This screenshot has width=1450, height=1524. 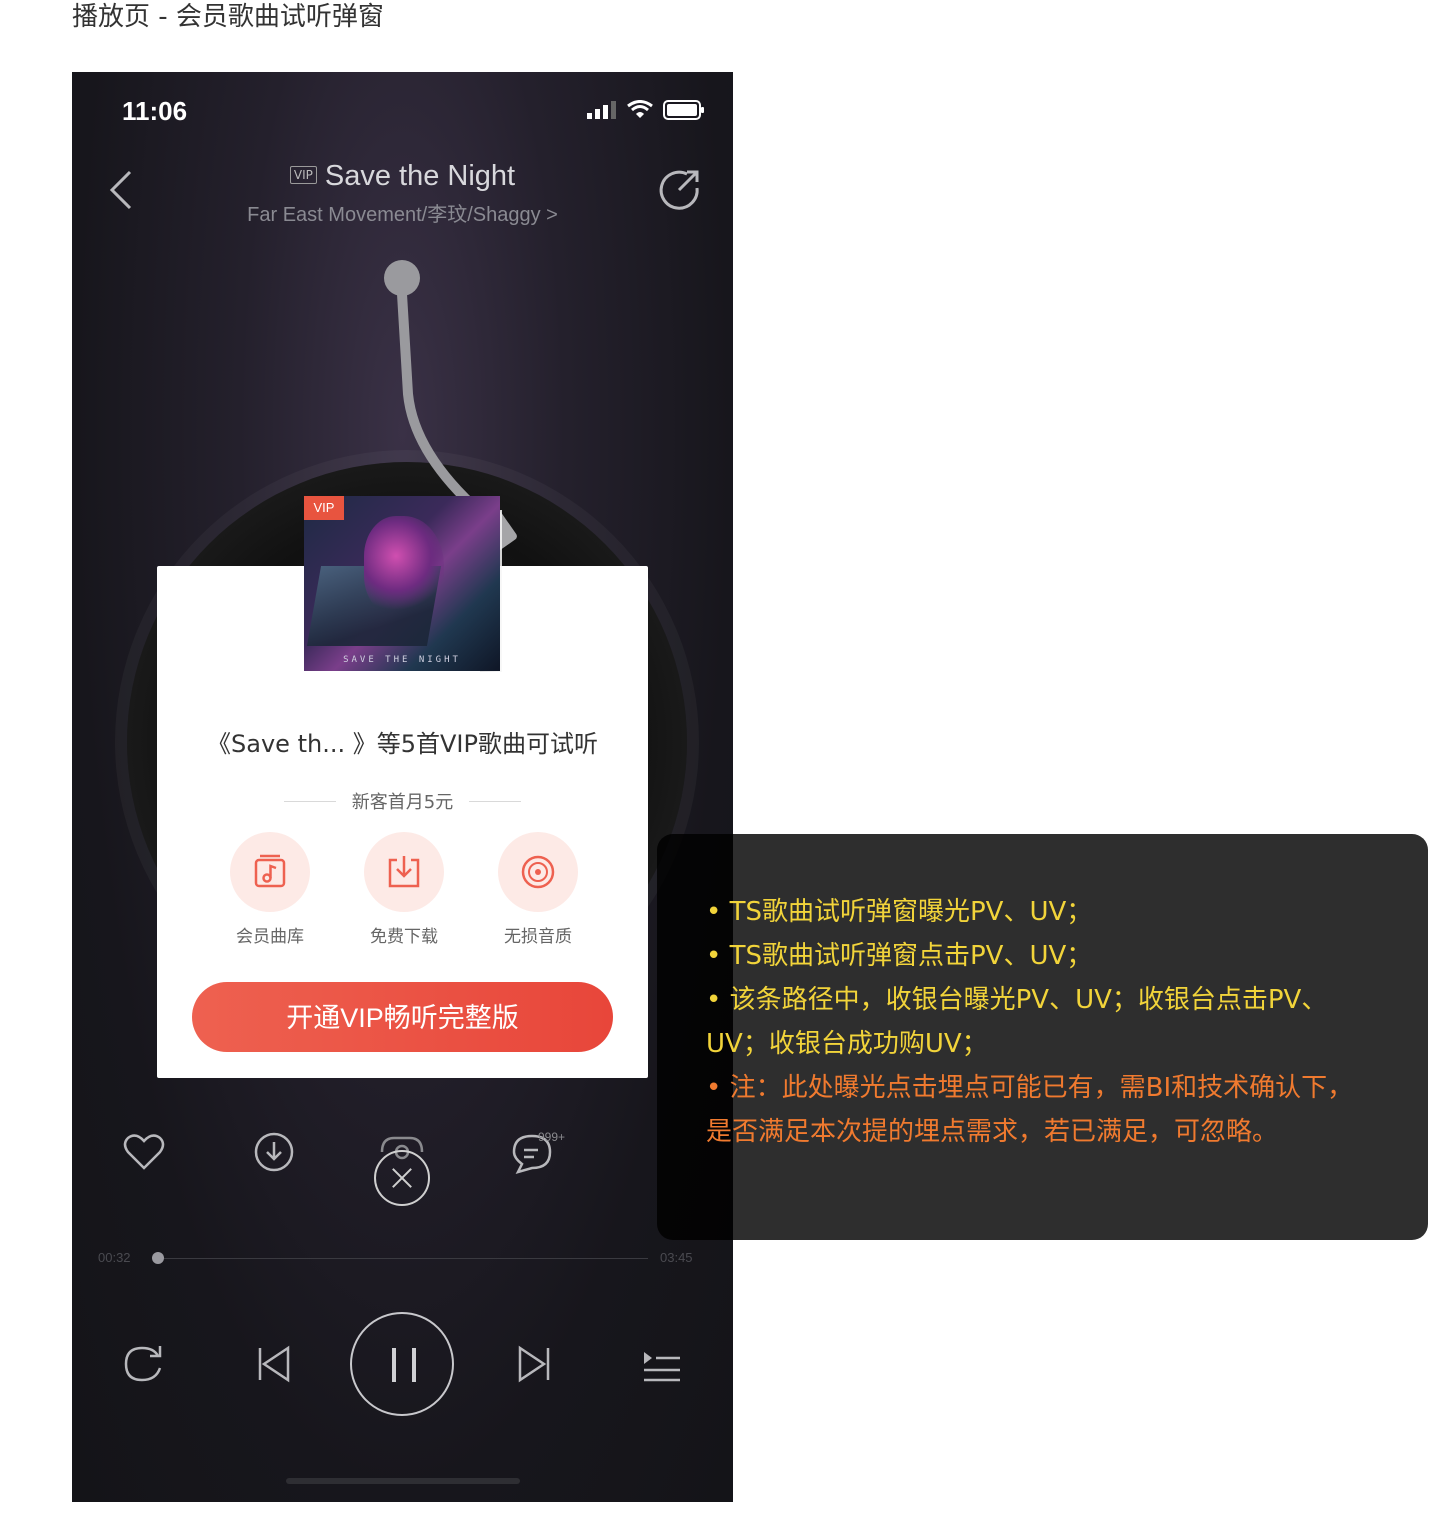 What do you see at coordinates (402, 1178) in the screenshot?
I see `close-dialog-button` at bounding box center [402, 1178].